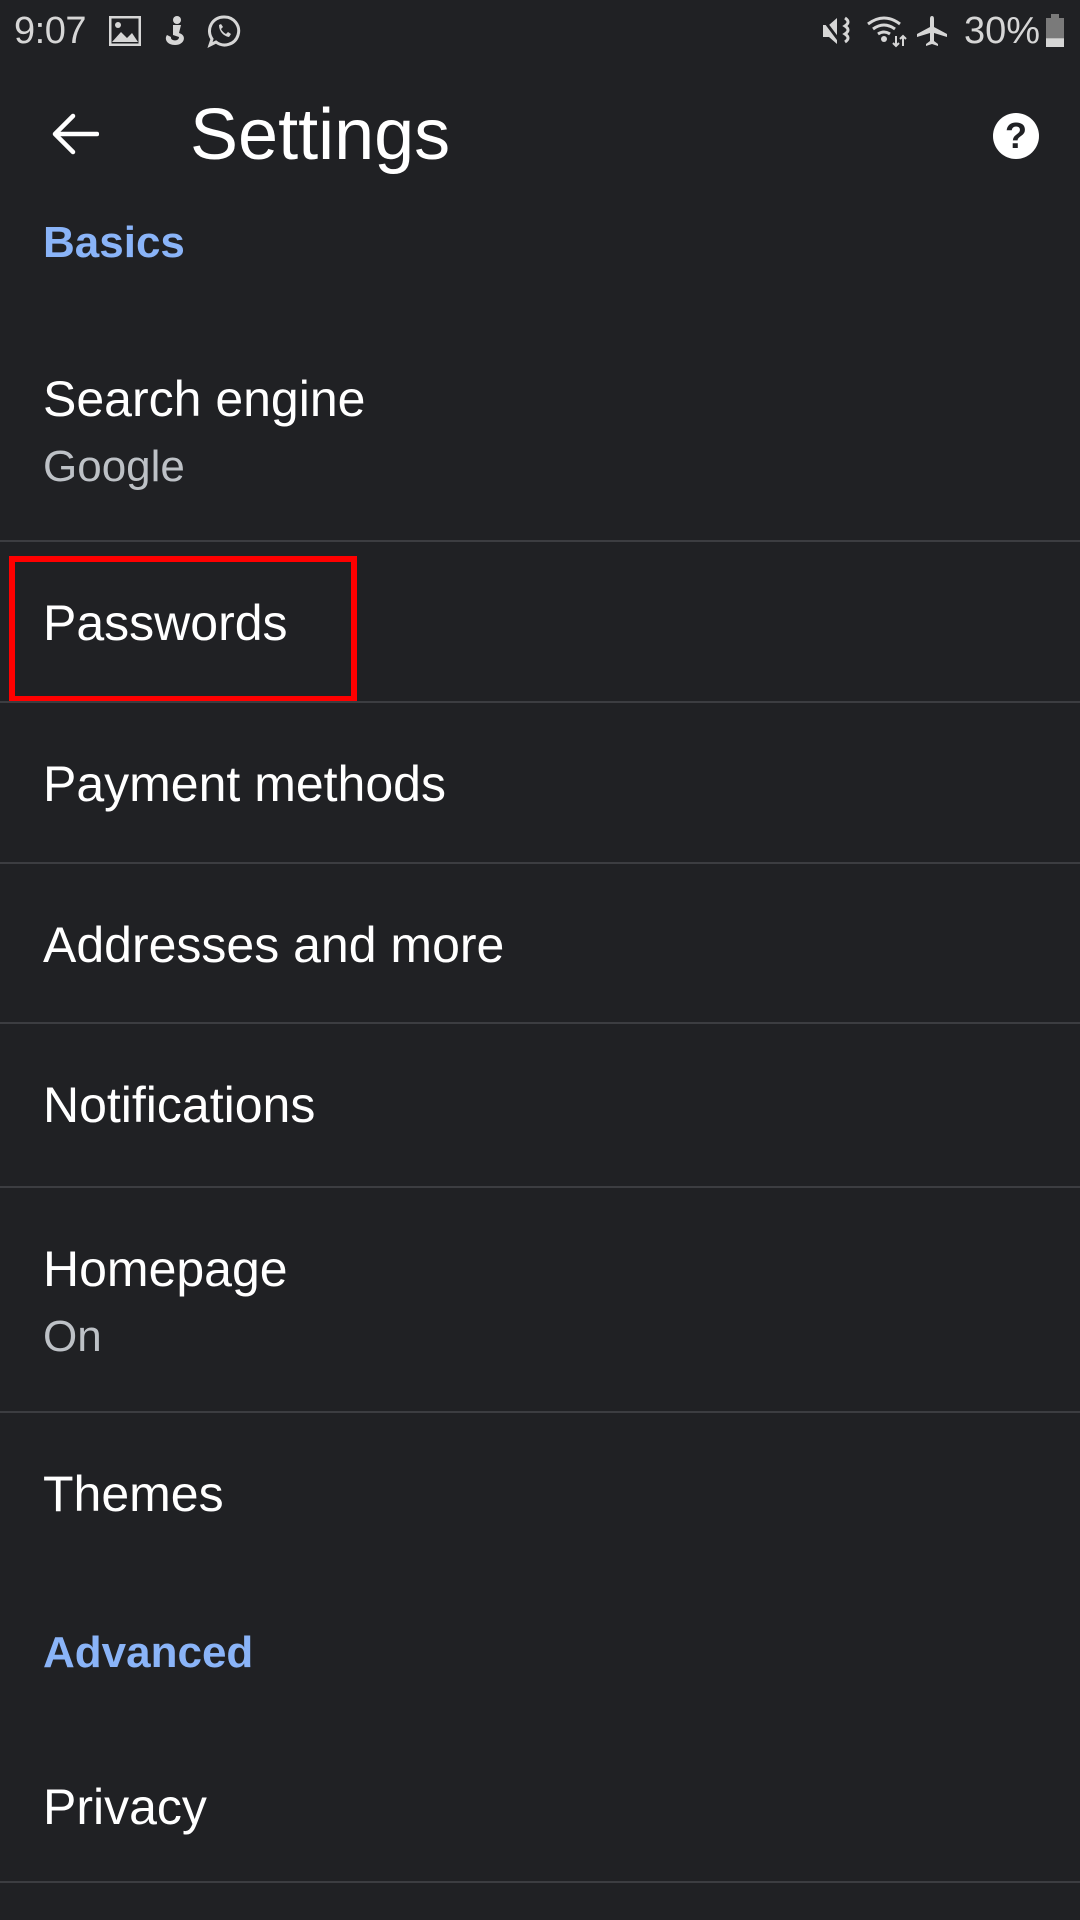 This screenshot has width=1080, height=1920. What do you see at coordinates (540, 1882) in the screenshot?
I see `divider` at bounding box center [540, 1882].